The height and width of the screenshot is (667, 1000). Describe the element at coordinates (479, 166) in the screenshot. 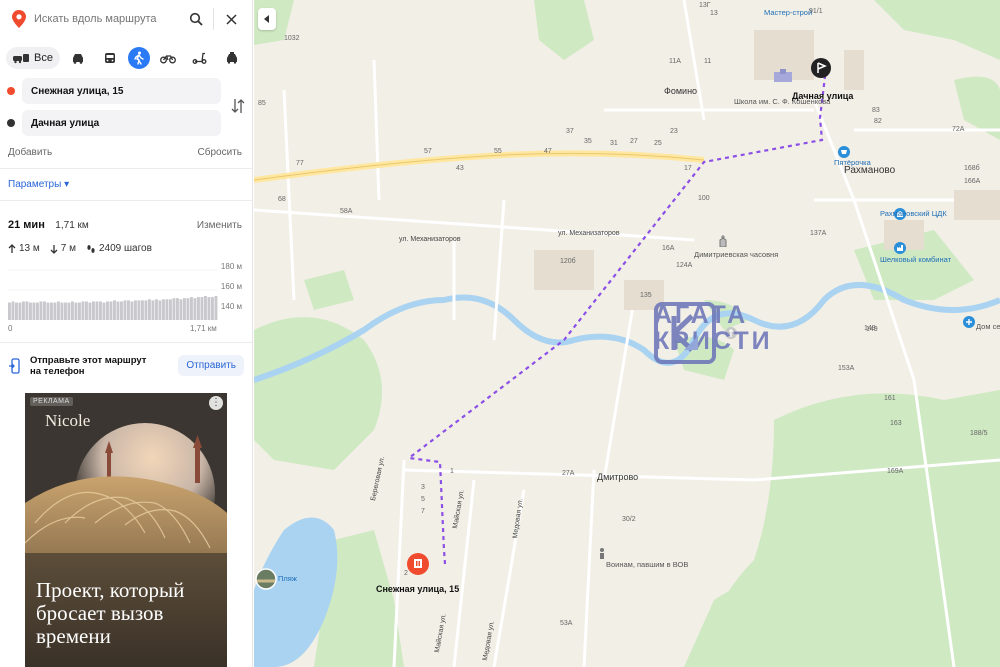

I see `main-road` at that location.